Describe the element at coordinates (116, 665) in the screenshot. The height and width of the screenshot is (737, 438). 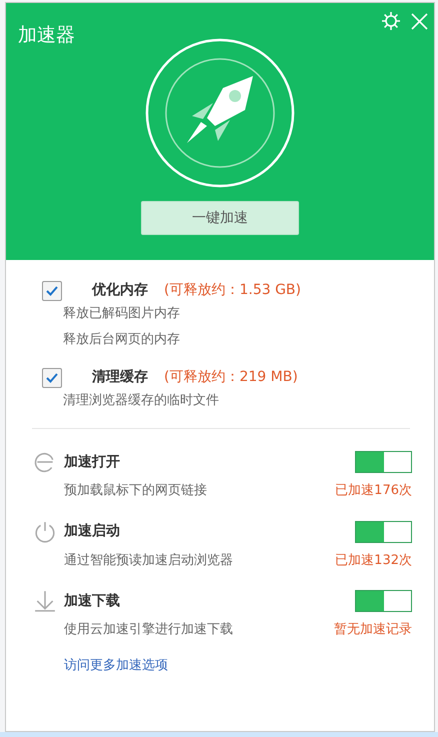
I see `more-options-link: 访问更多加速选项` at that location.